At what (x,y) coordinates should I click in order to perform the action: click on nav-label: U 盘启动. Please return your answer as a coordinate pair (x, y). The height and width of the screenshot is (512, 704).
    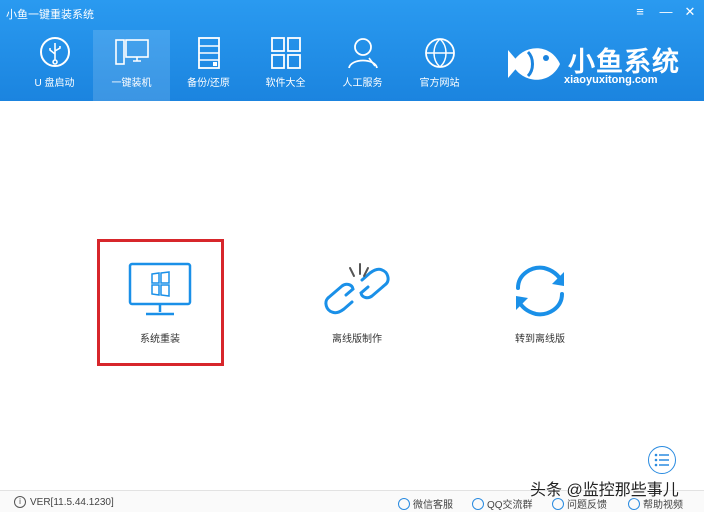
    Looking at the image, I should click on (54, 83).